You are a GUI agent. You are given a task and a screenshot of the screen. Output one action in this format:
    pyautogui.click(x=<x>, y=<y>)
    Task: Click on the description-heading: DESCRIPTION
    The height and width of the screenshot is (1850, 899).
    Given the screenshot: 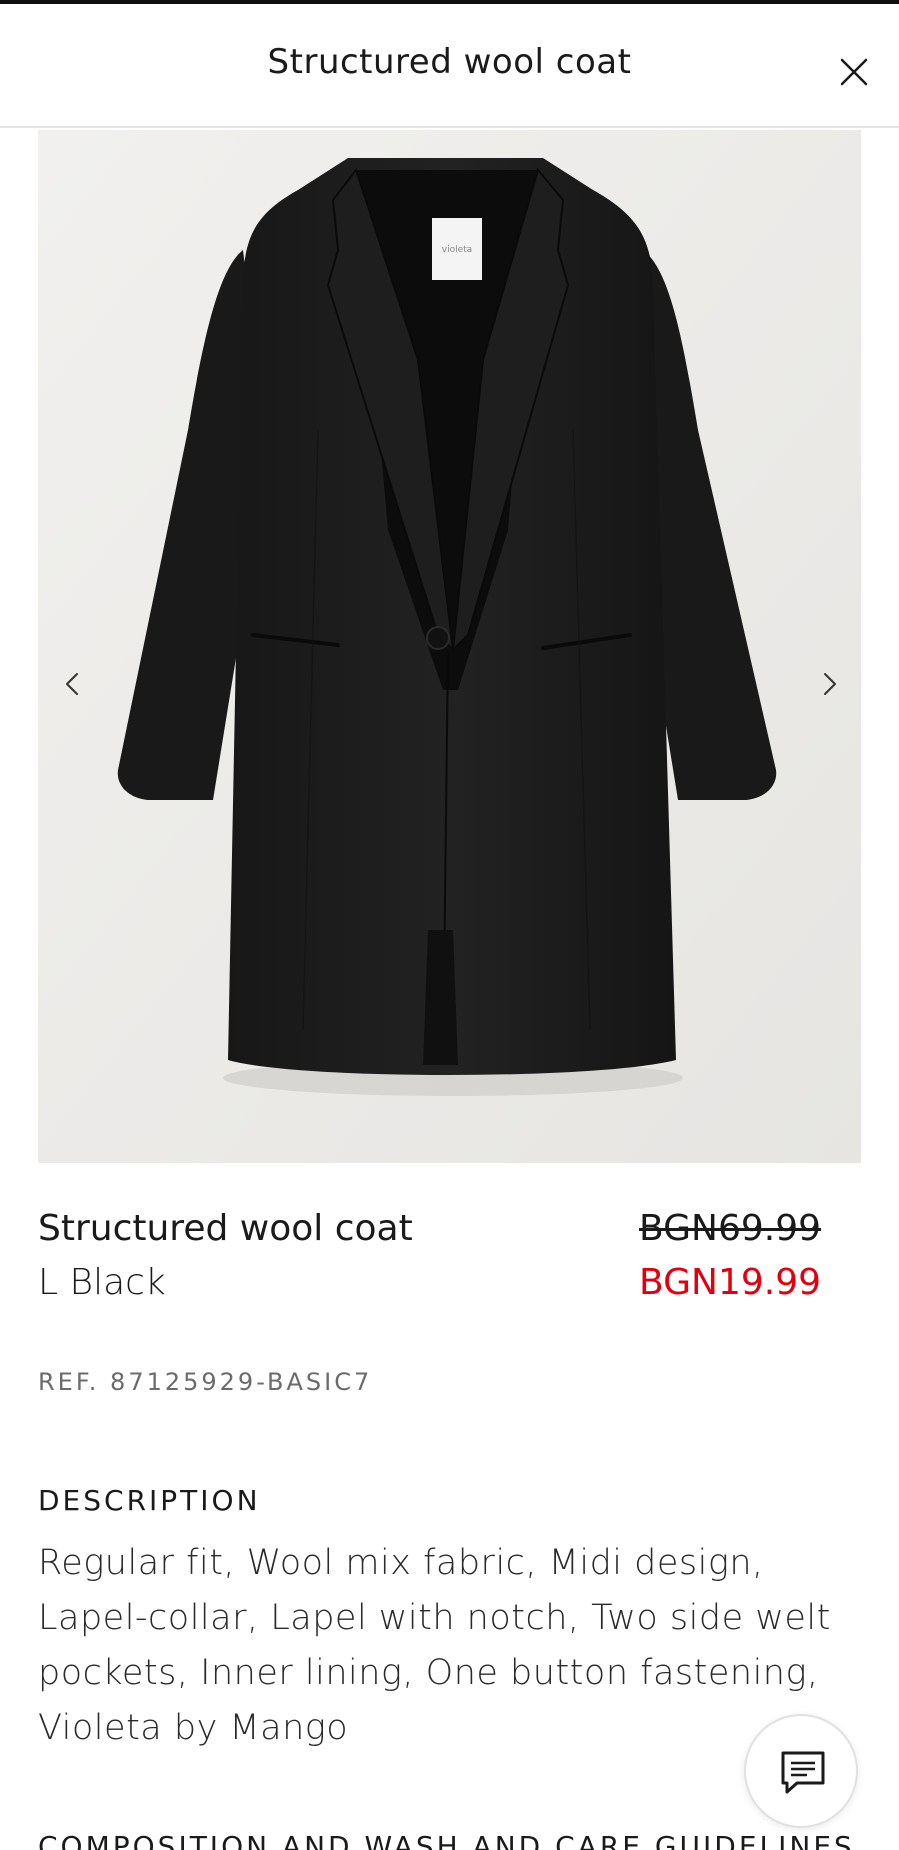 What is the action you would take?
    pyautogui.click(x=149, y=1500)
    